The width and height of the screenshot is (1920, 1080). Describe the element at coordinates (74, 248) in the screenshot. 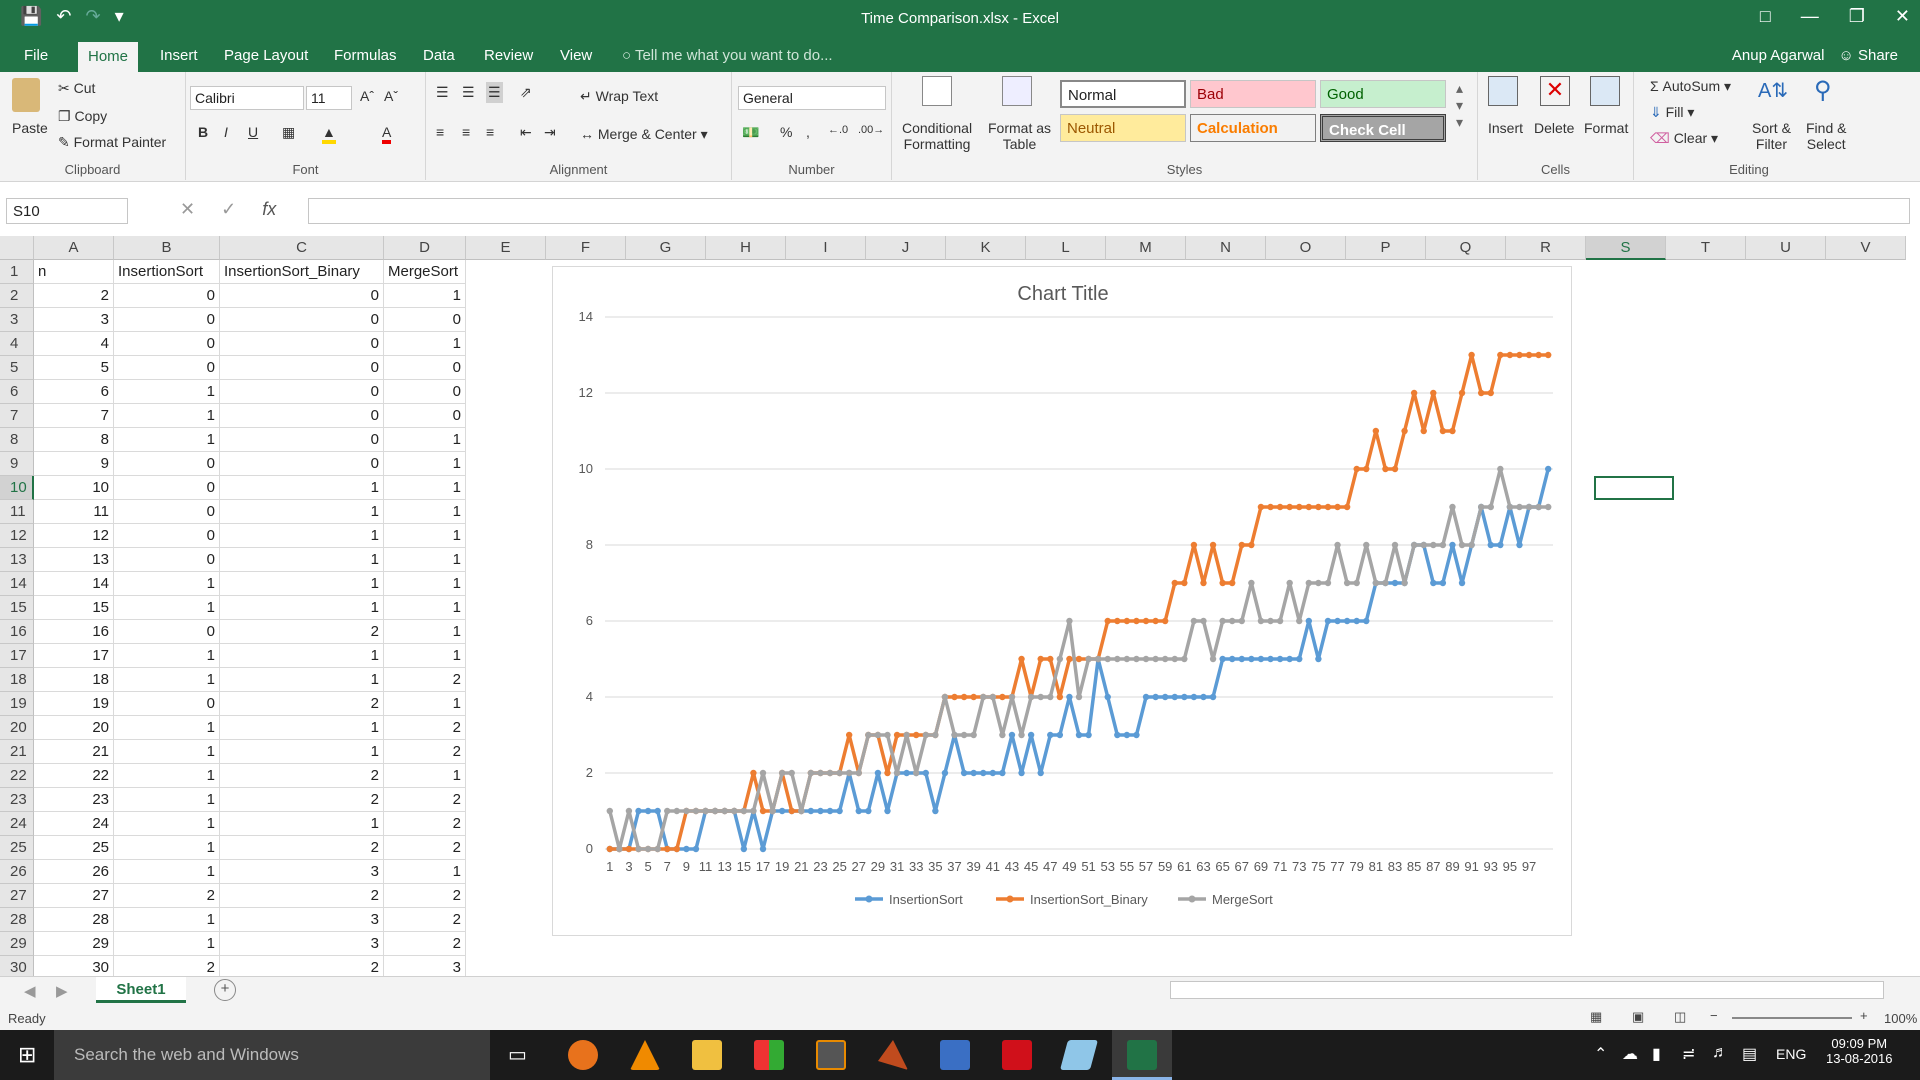

I see `column-header: A` at that location.